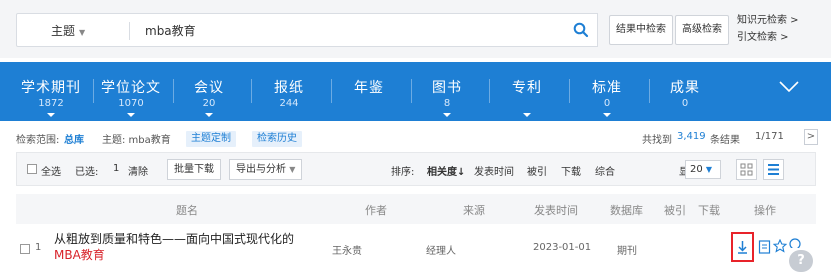  I want to click on advanced-search-button: 高级检索, so click(702, 30).